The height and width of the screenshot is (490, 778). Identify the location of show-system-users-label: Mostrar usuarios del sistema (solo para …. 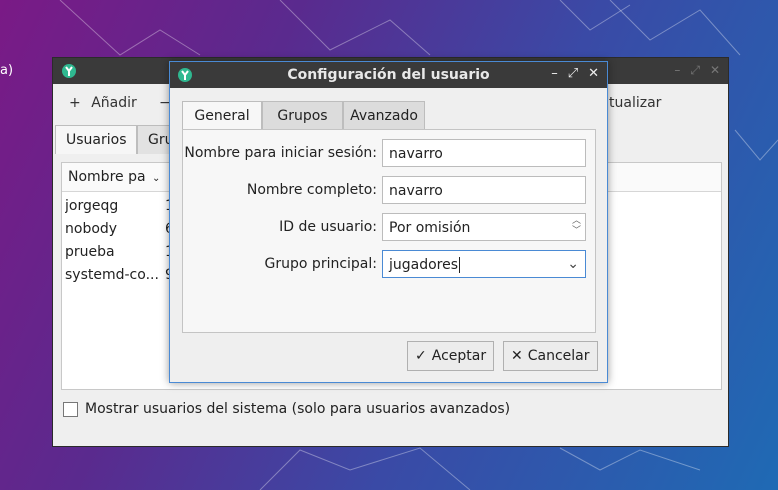
(298, 409).